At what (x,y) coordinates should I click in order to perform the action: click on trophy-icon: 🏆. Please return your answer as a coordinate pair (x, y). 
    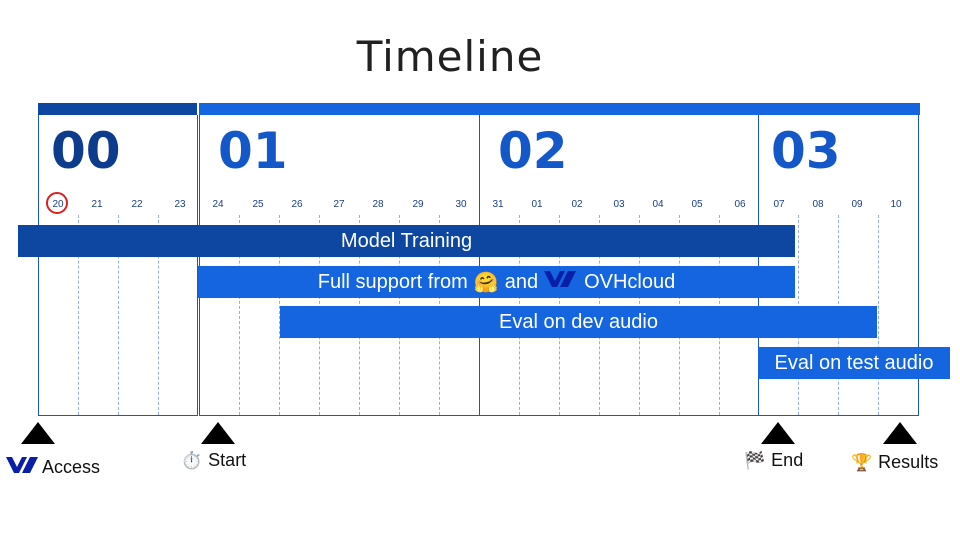
    Looking at the image, I should click on (862, 462).